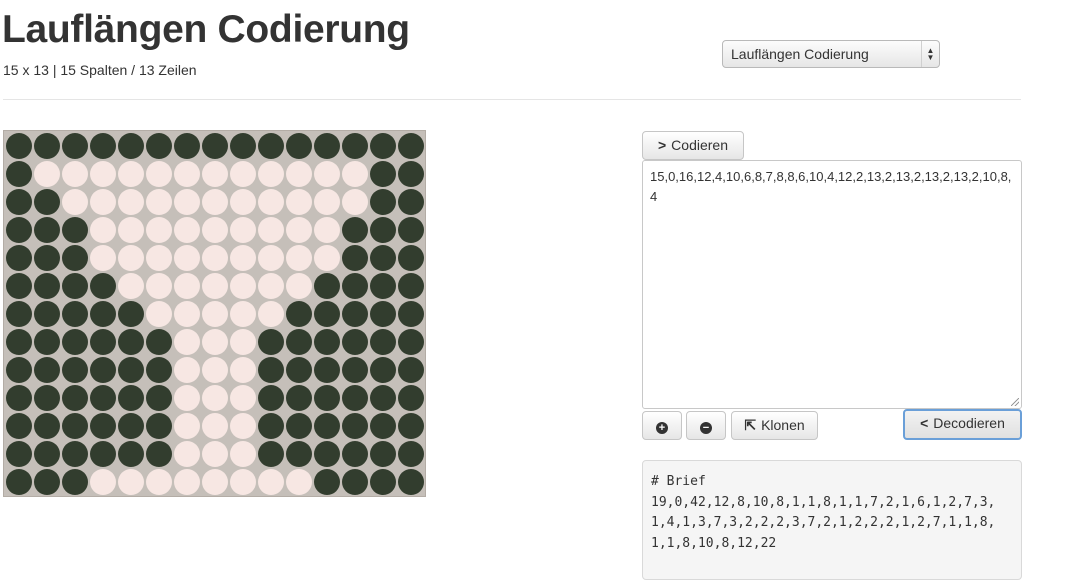  I want to click on zoom-in-button: +, so click(662, 425).